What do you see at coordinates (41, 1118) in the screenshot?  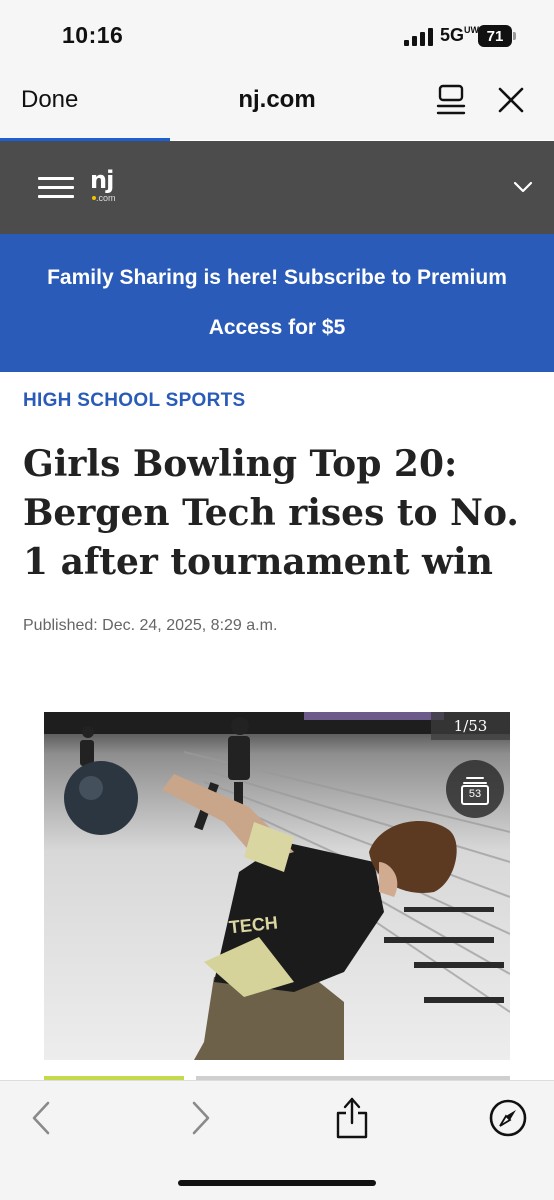 I see `chevron-left-icon` at bounding box center [41, 1118].